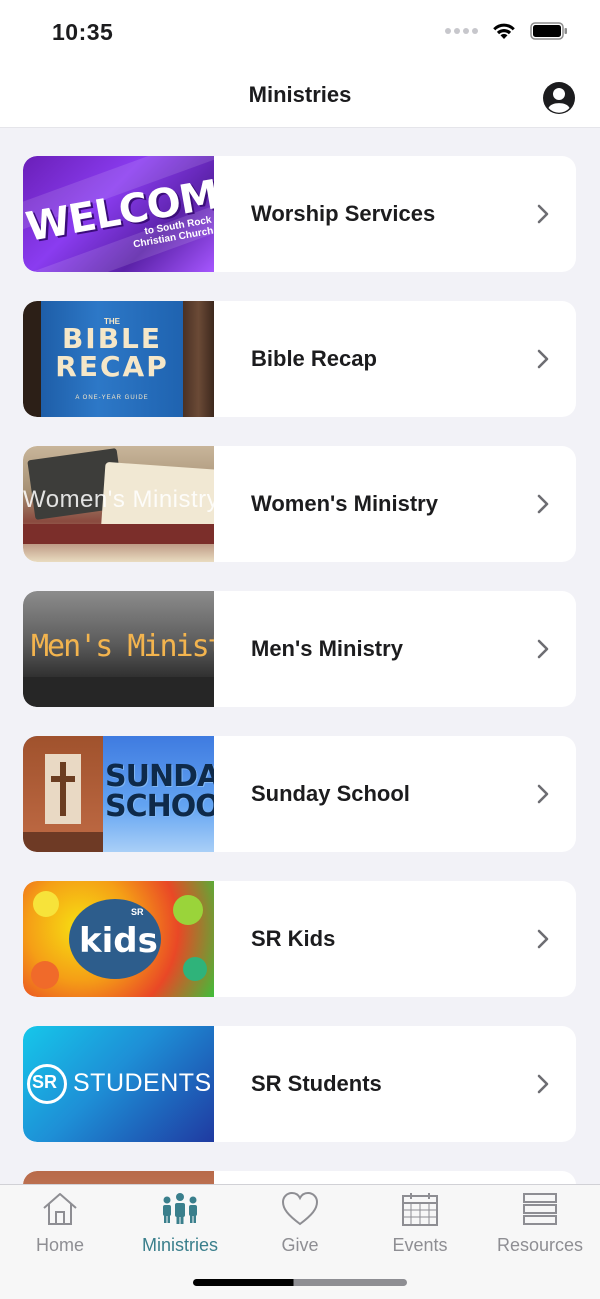  Describe the element at coordinates (83, 32) in the screenshot. I see `status-time: 10:35` at that location.